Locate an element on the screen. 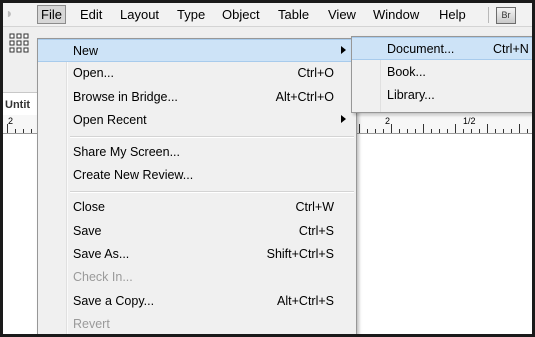 The height and width of the screenshot is (337, 535). menu-edit: Edit is located at coordinates (91, 14).